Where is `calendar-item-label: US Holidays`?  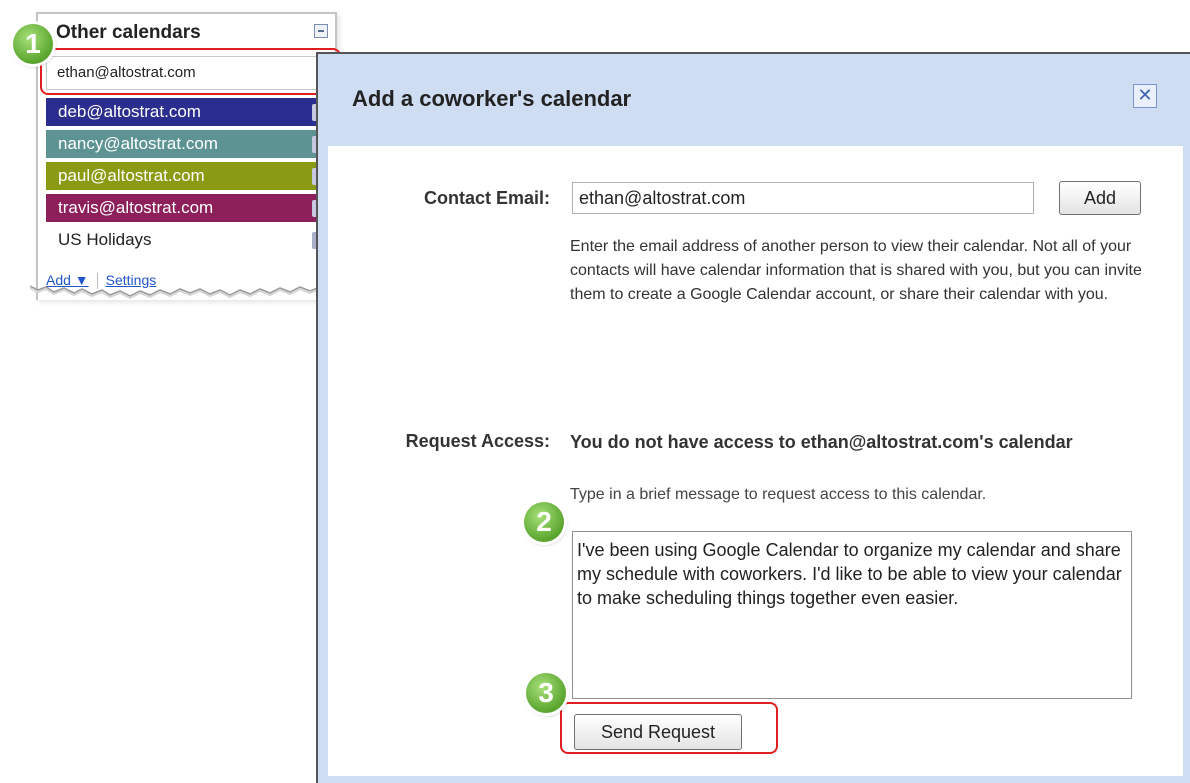
calendar-item-label: US Holidays is located at coordinates (105, 239).